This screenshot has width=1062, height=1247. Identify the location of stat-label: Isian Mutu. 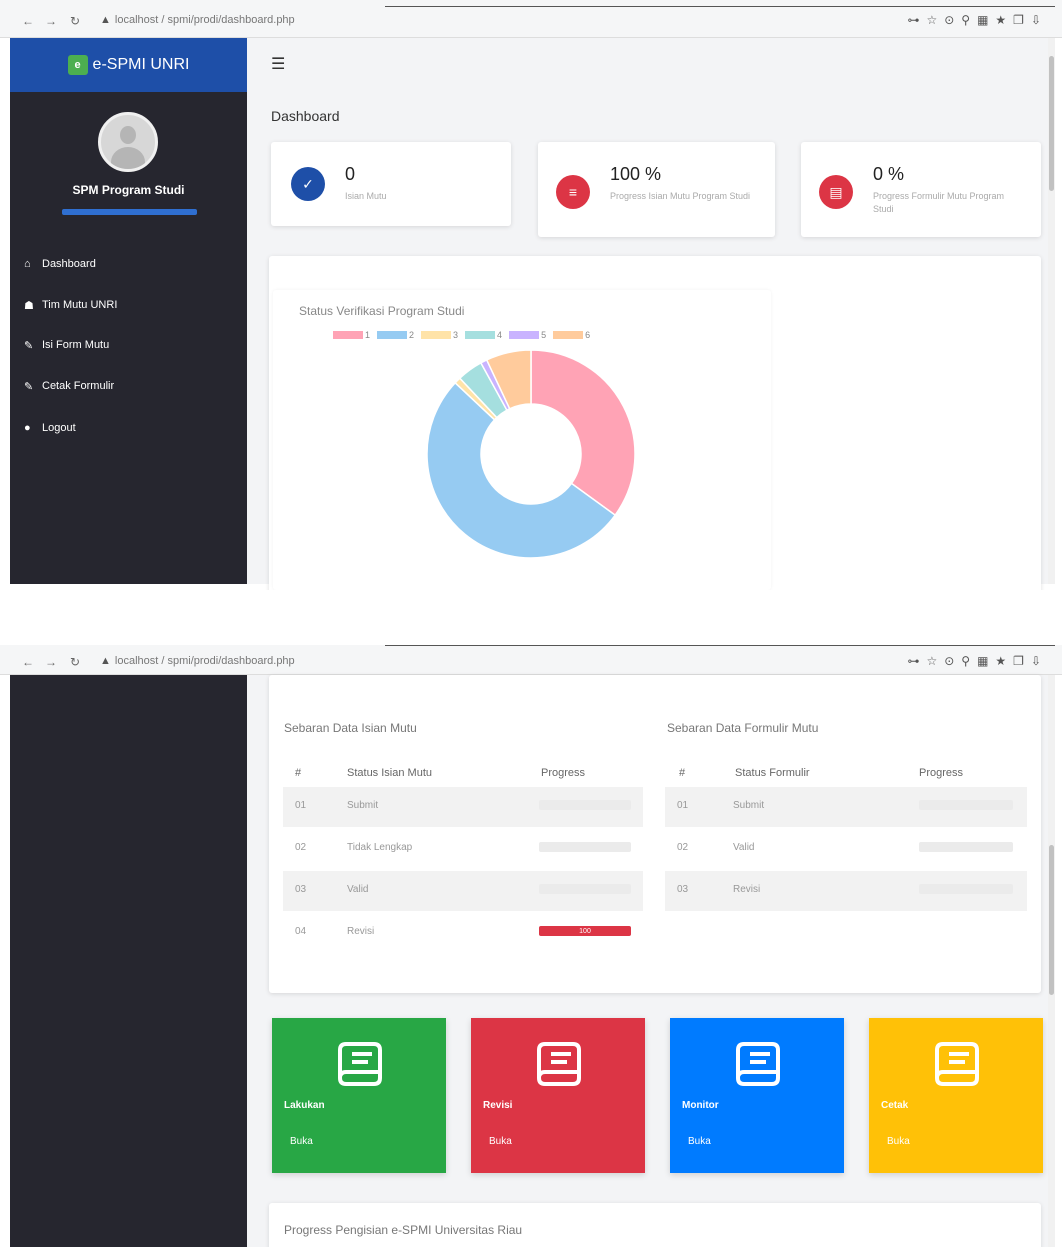
(366, 196).